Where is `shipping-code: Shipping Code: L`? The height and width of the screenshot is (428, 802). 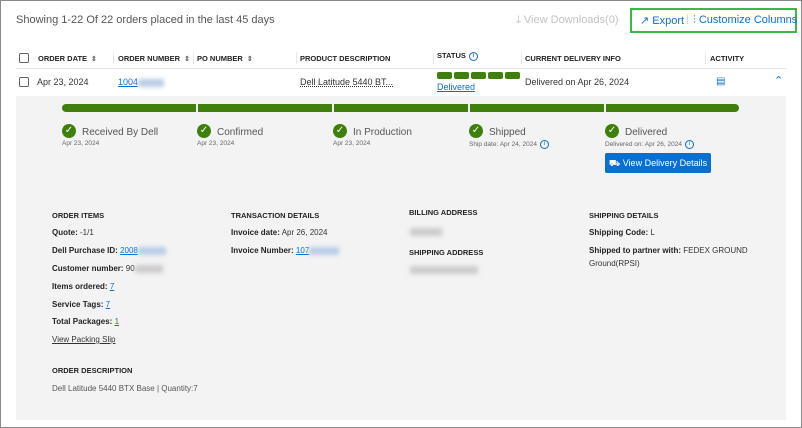
shipping-code: Shipping Code: L is located at coordinates (622, 232).